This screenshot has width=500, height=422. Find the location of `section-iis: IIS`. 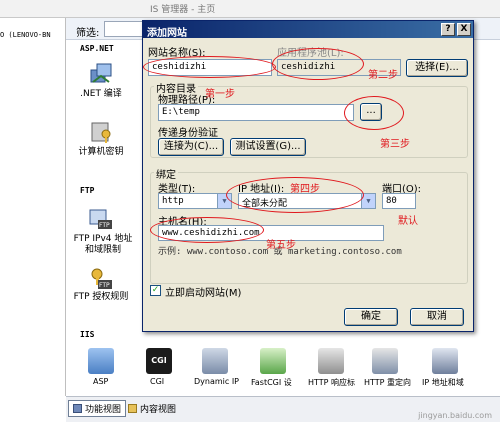

section-iis: IIS is located at coordinates (87, 334).